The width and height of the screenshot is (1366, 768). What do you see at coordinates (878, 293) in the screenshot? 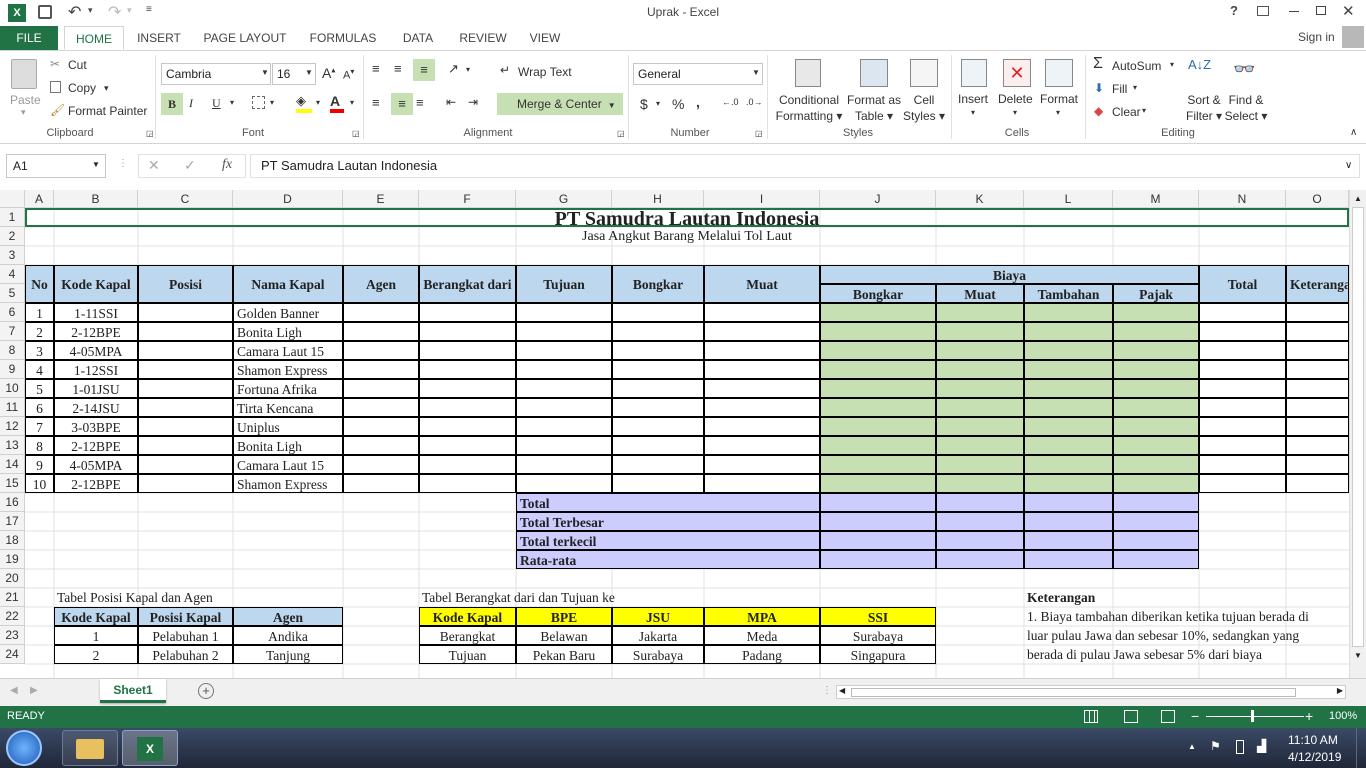
I see `header-biaya-bongkar: Bongkar` at bounding box center [878, 293].